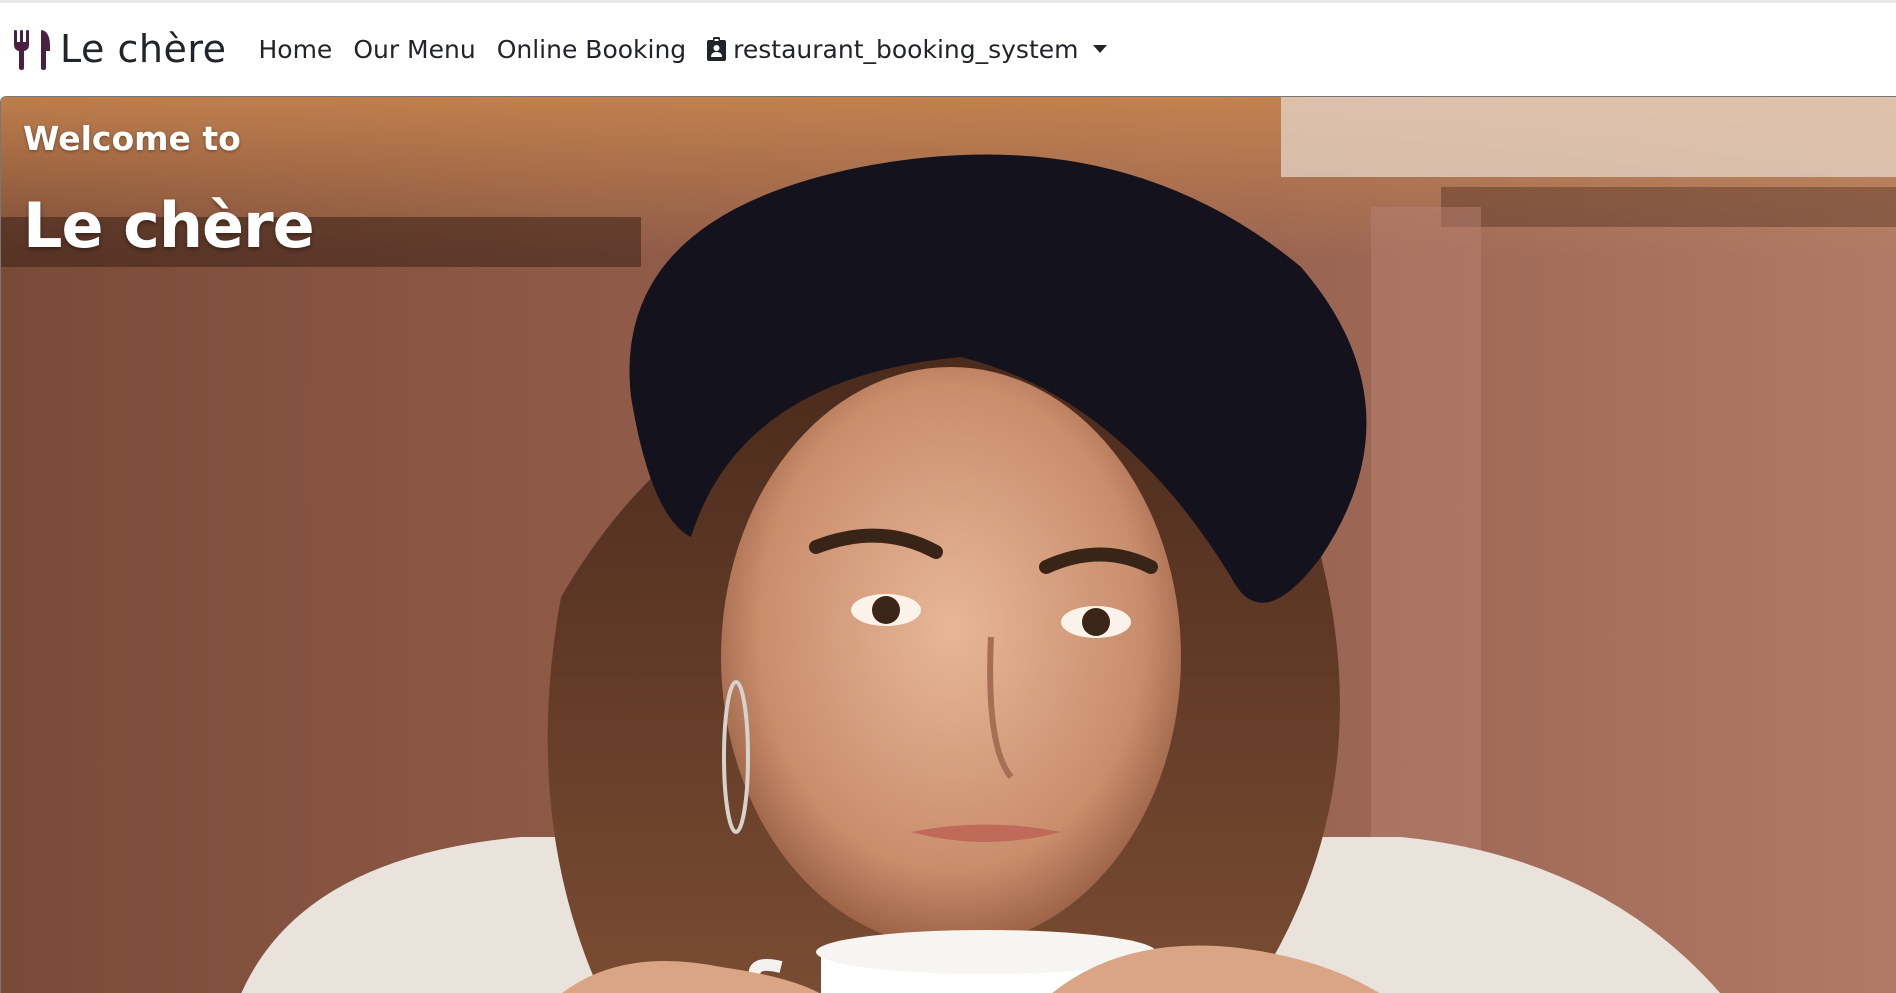  I want to click on nav-link-our-menu: Our Menu, so click(414, 49).